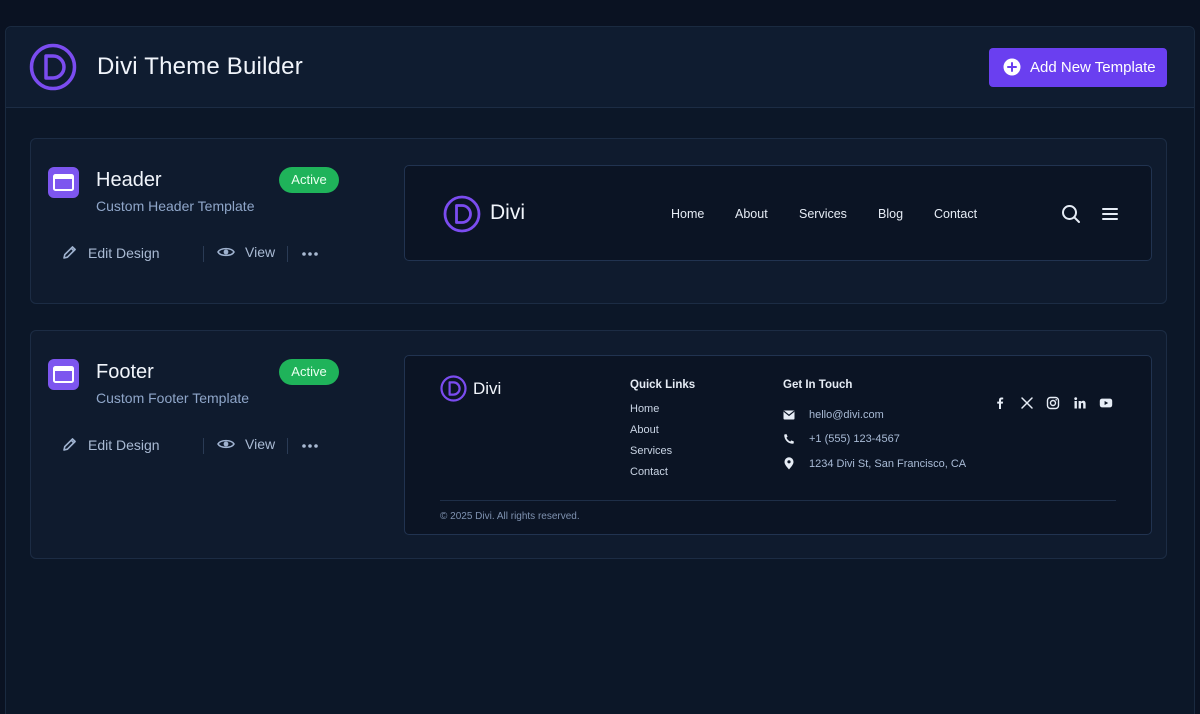 Image resolution: width=1200 pixels, height=714 pixels. What do you see at coordinates (510, 516) in the screenshot?
I see `copyright-text: © 2025 Divi. All rights reserved.` at bounding box center [510, 516].